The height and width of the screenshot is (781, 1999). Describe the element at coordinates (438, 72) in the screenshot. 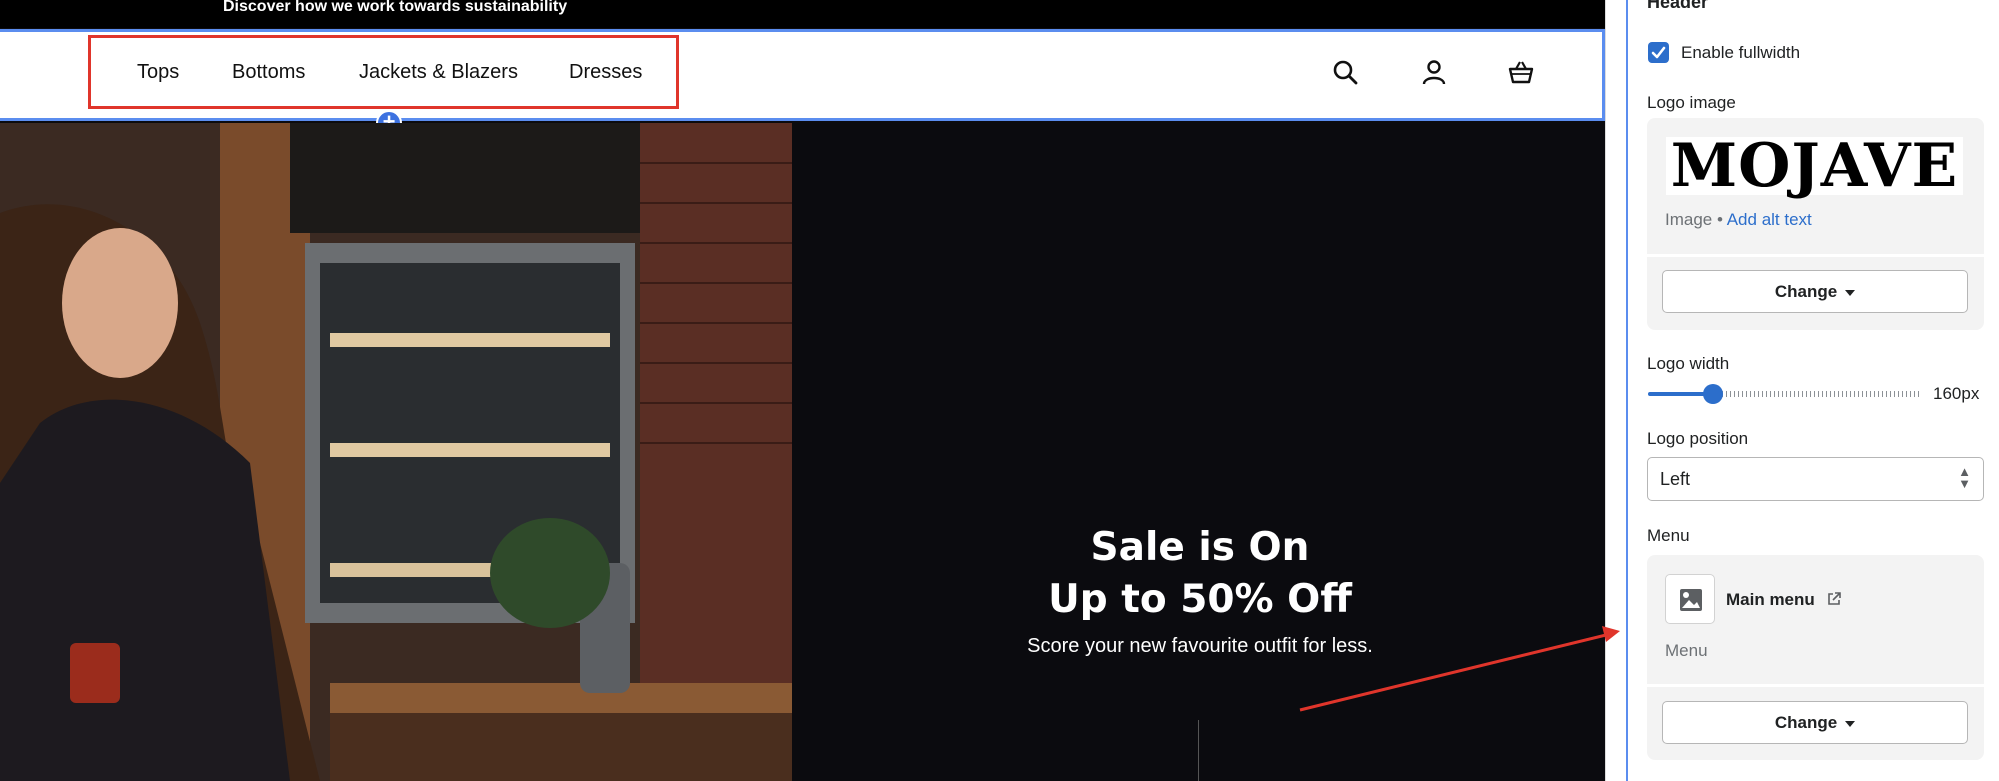

I see `nav-link-jackets-blazers: Jackets & Blazers` at that location.